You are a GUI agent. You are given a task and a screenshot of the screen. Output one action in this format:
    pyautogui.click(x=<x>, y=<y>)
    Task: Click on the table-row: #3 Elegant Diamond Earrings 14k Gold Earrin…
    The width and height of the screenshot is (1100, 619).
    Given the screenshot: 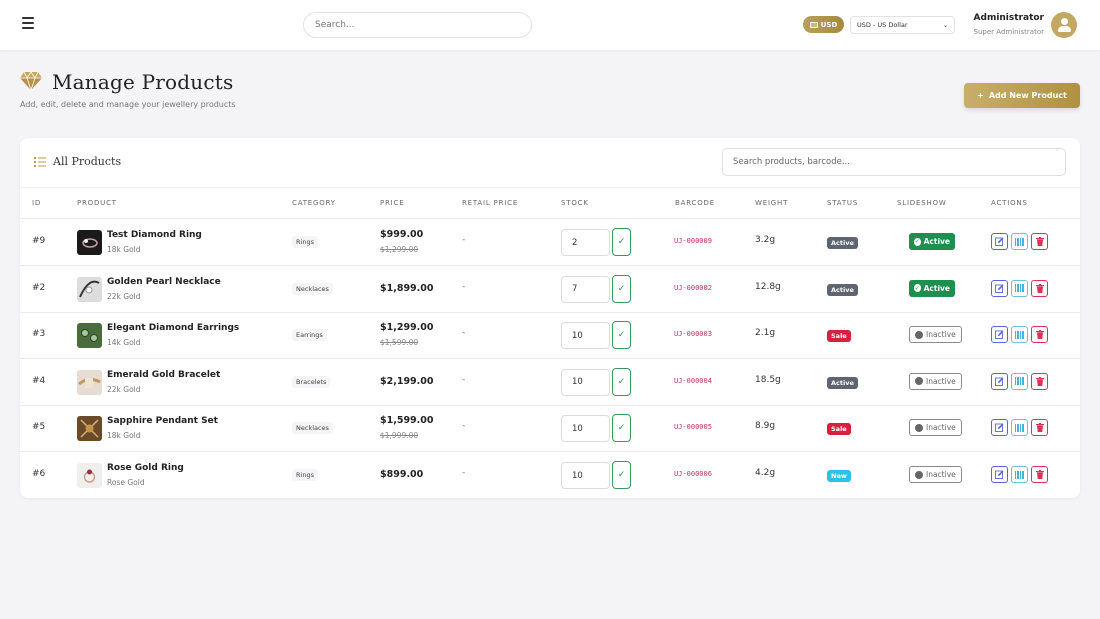 What is the action you would take?
    pyautogui.click(x=550, y=336)
    